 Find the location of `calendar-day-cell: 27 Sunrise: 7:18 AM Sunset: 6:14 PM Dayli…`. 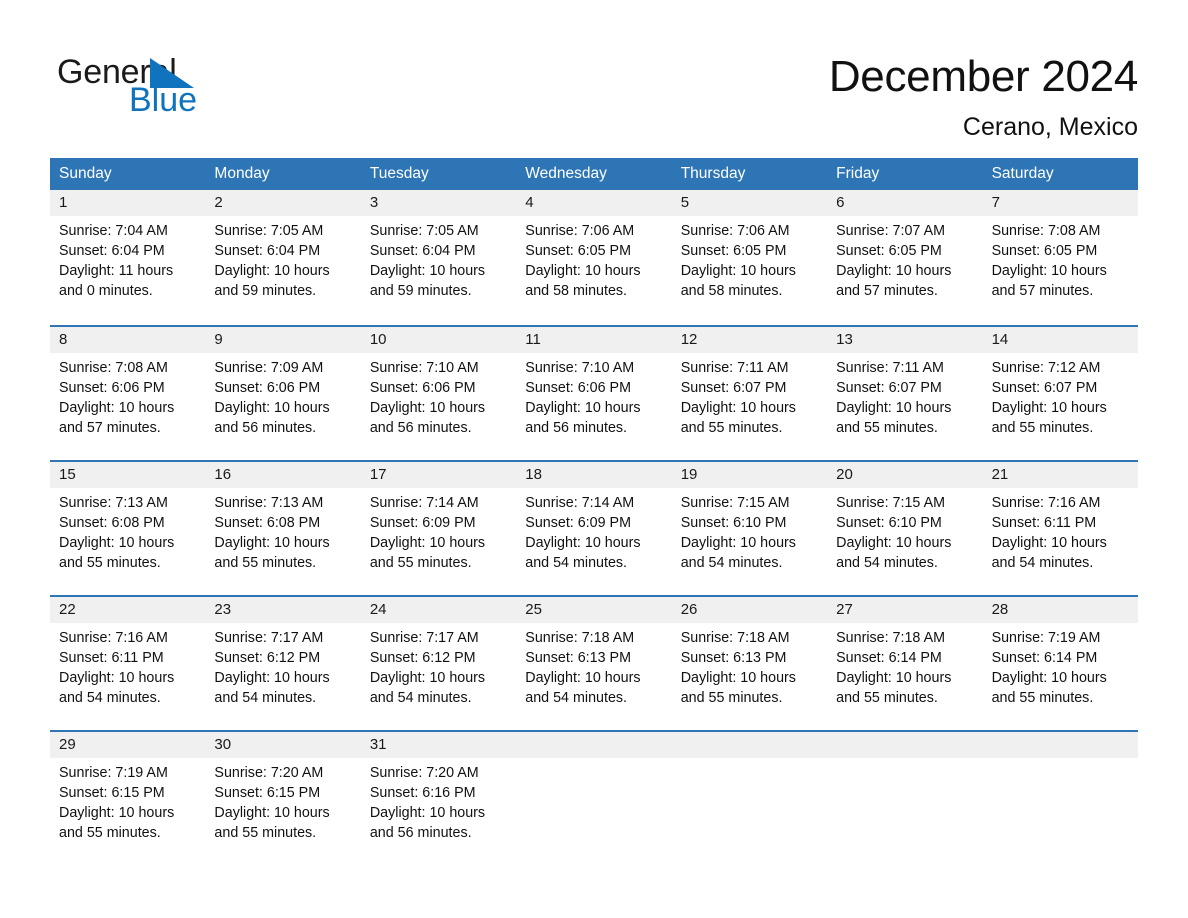

calendar-day-cell: 27 Sunrise: 7:18 AM Sunset: 6:14 PM Dayli… is located at coordinates (905, 663).